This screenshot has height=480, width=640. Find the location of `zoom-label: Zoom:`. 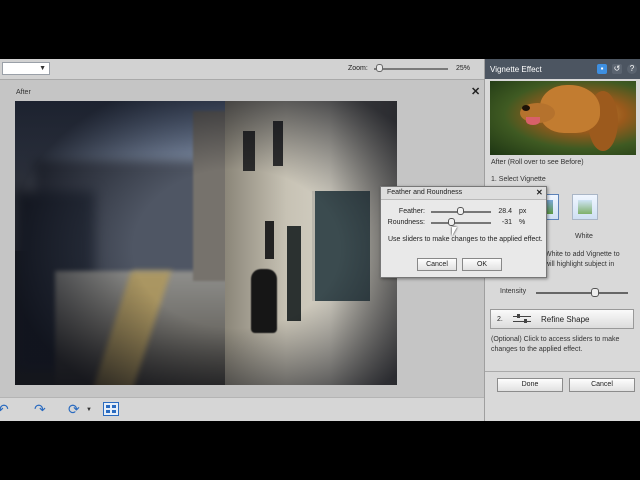

zoom-label: Zoom: is located at coordinates (358, 68).